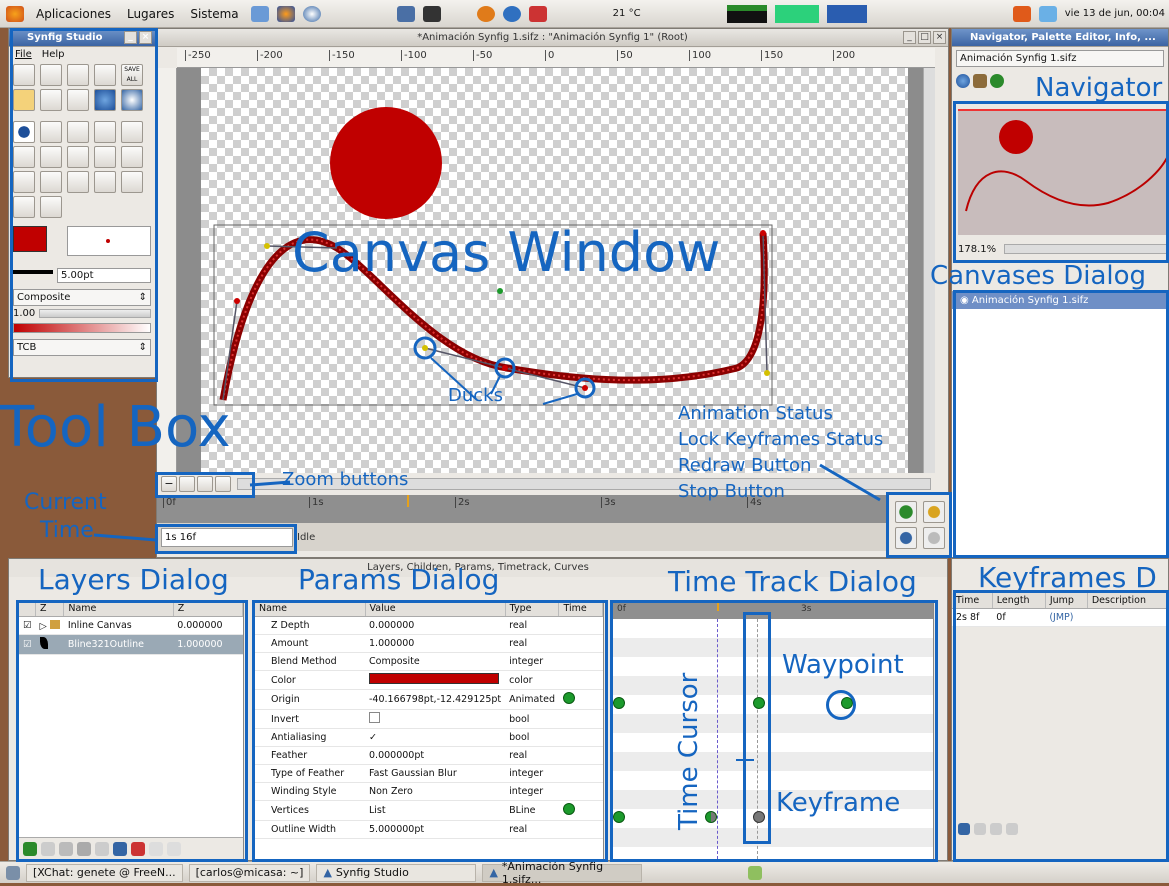 Image resolution: width=1169 pixels, height=886 pixels. What do you see at coordinates (843, 665) in the screenshot?
I see `waypoint-label: Waypoint` at bounding box center [843, 665].